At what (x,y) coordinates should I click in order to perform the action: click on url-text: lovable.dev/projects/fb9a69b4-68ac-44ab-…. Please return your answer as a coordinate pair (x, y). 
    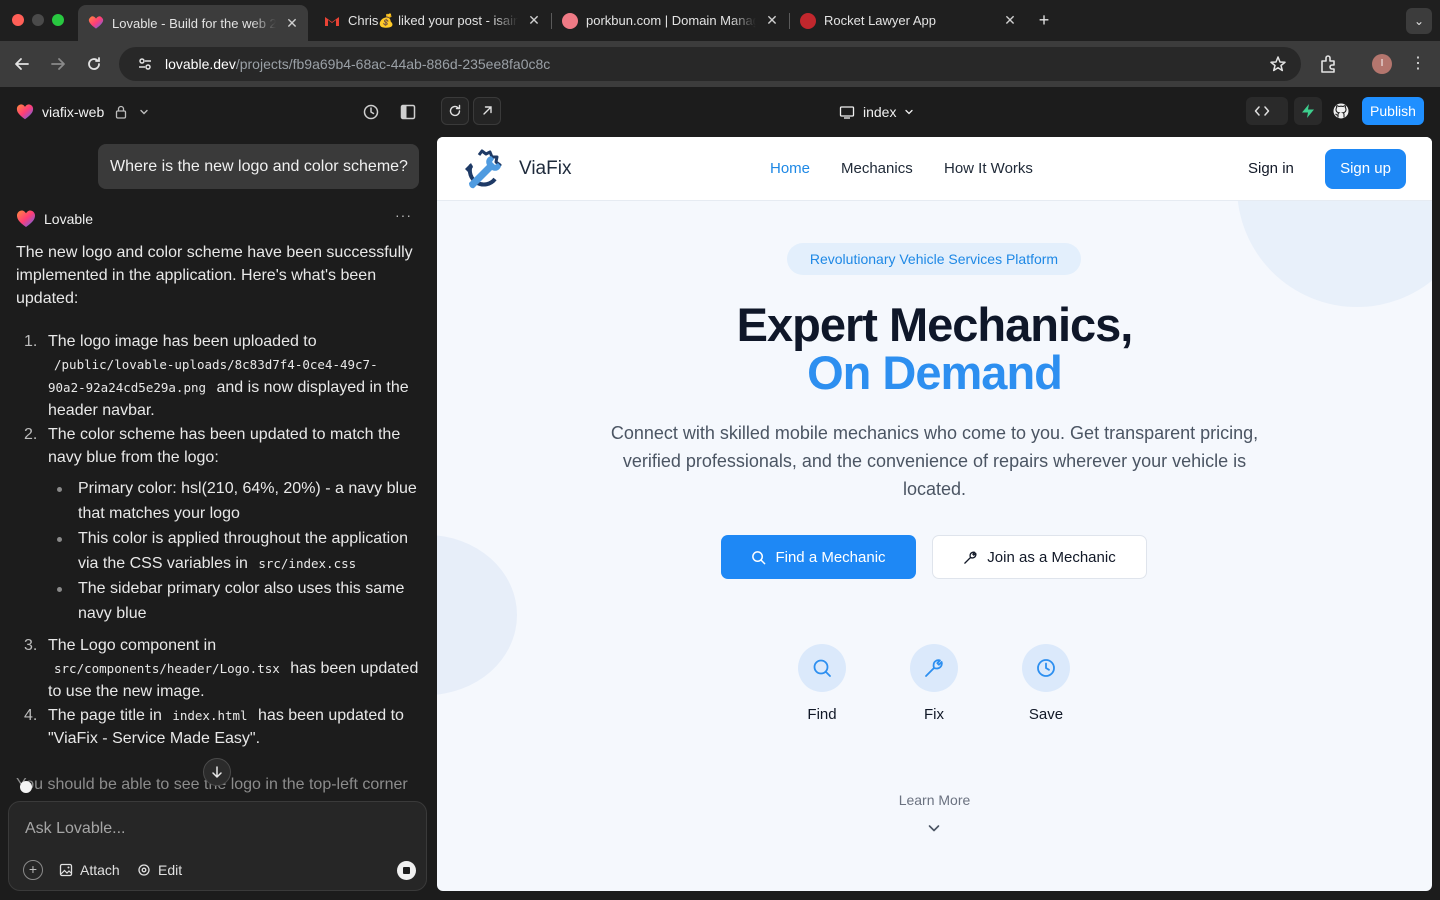
    Looking at the image, I should click on (357, 64).